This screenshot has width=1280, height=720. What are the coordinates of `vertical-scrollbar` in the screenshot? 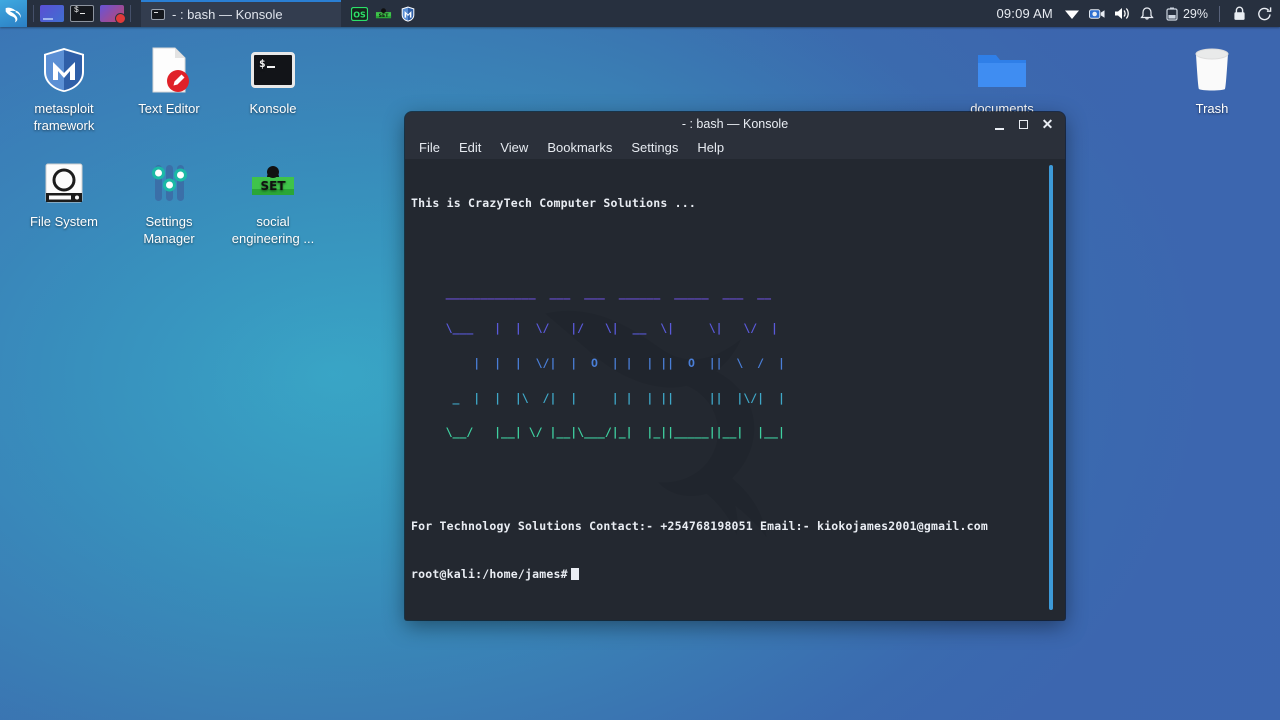 It's located at (1051, 387).